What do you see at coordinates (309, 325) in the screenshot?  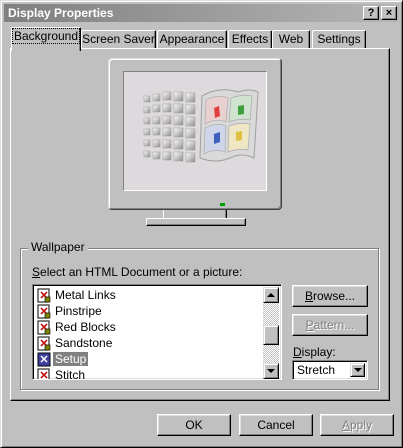 I see `pattern-mnemonic: P` at bounding box center [309, 325].